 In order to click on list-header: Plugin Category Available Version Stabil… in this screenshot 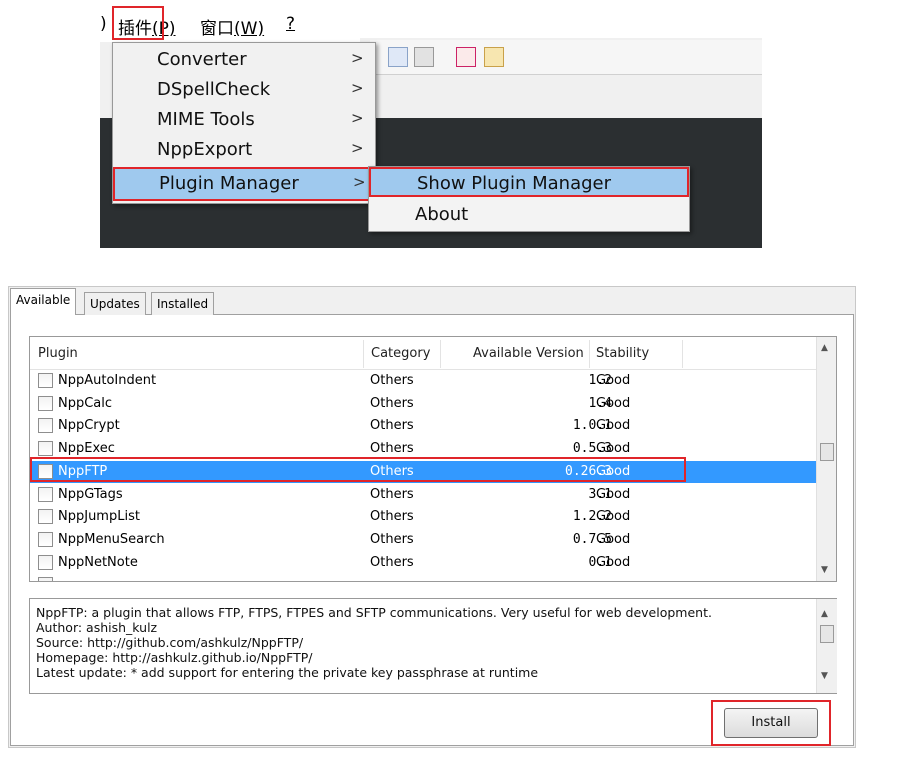, I will do `click(424, 353)`.